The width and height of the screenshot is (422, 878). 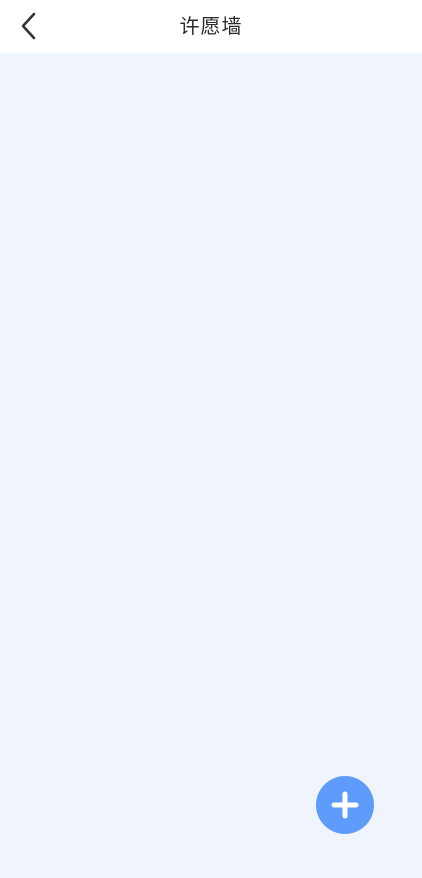 I want to click on chevron-left-icon, so click(x=28, y=26).